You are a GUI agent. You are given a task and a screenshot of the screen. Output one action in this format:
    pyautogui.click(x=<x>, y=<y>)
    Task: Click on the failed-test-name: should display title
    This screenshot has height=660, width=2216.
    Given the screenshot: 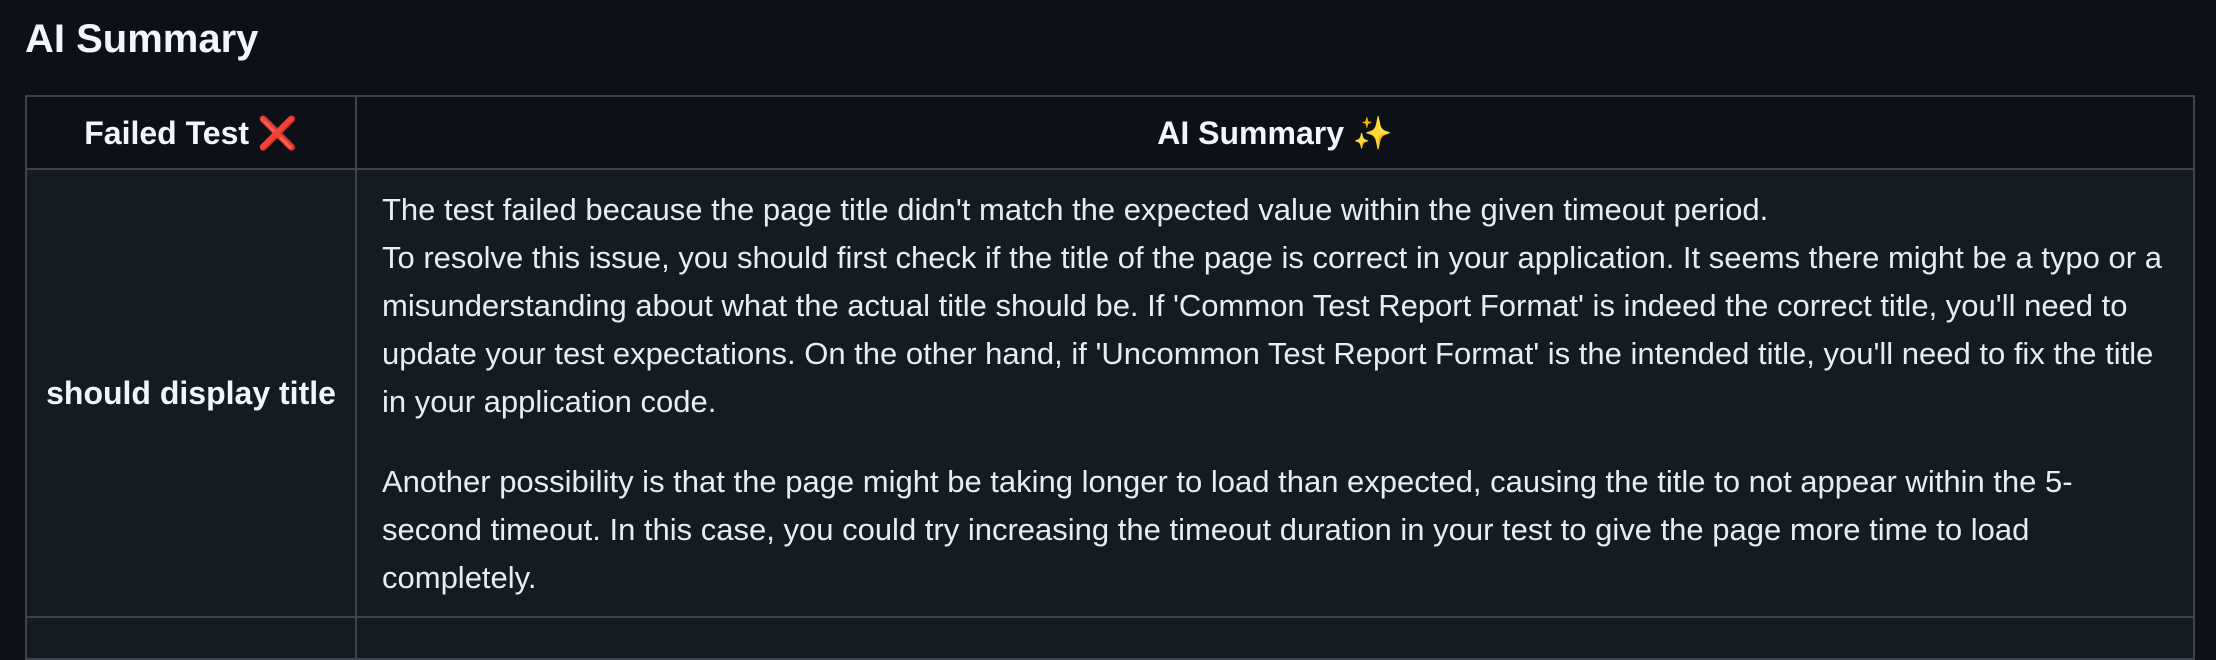 What is the action you would take?
    pyautogui.click(x=191, y=393)
    